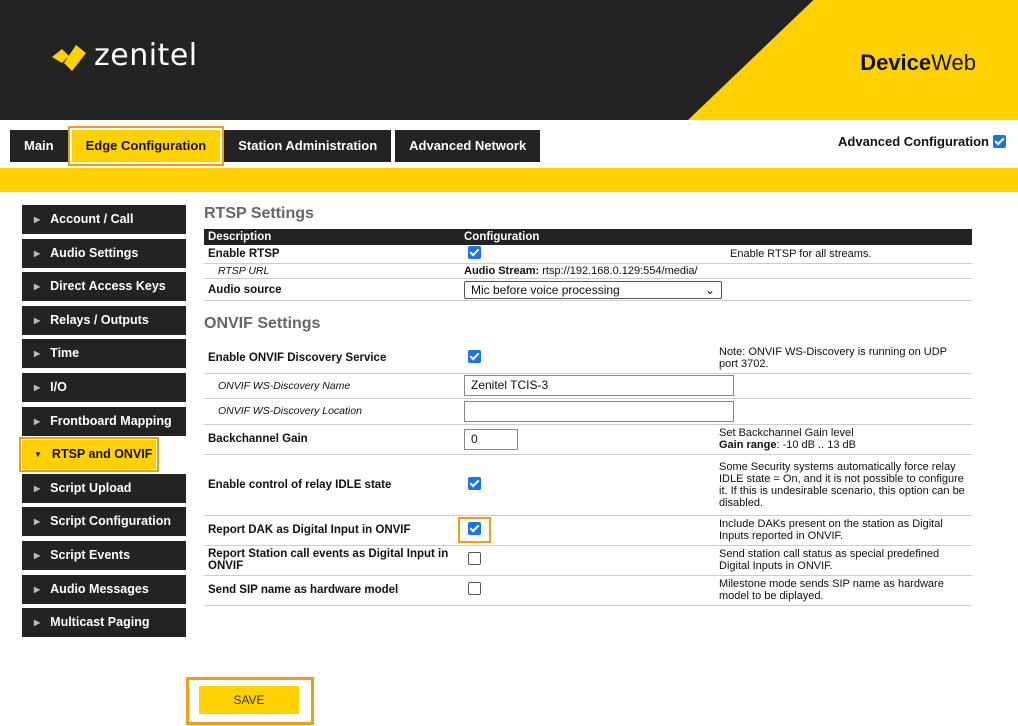 This screenshot has width=1018, height=726. I want to click on col-notes, so click(849, 237).